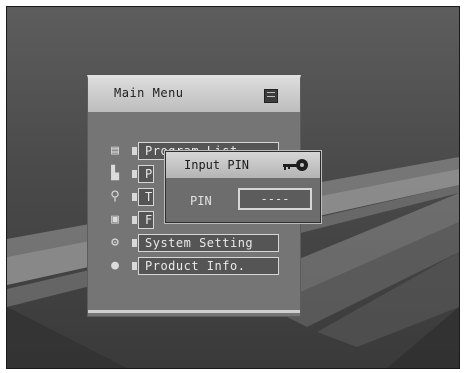  What do you see at coordinates (217, 165) in the screenshot?
I see `pin-dialog-title: Input PIN` at bounding box center [217, 165].